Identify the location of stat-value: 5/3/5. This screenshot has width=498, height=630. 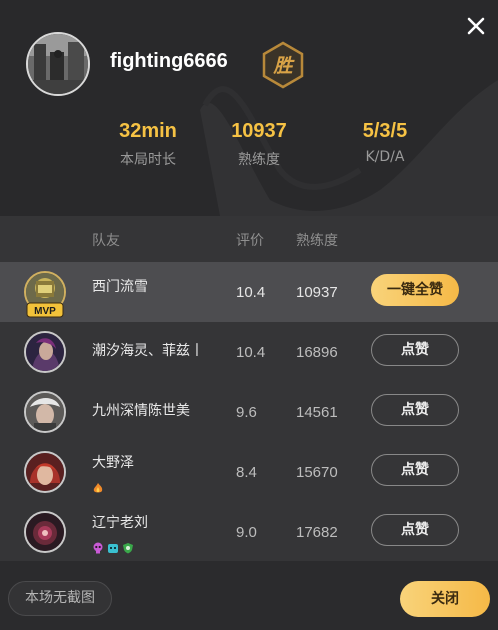
(385, 131).